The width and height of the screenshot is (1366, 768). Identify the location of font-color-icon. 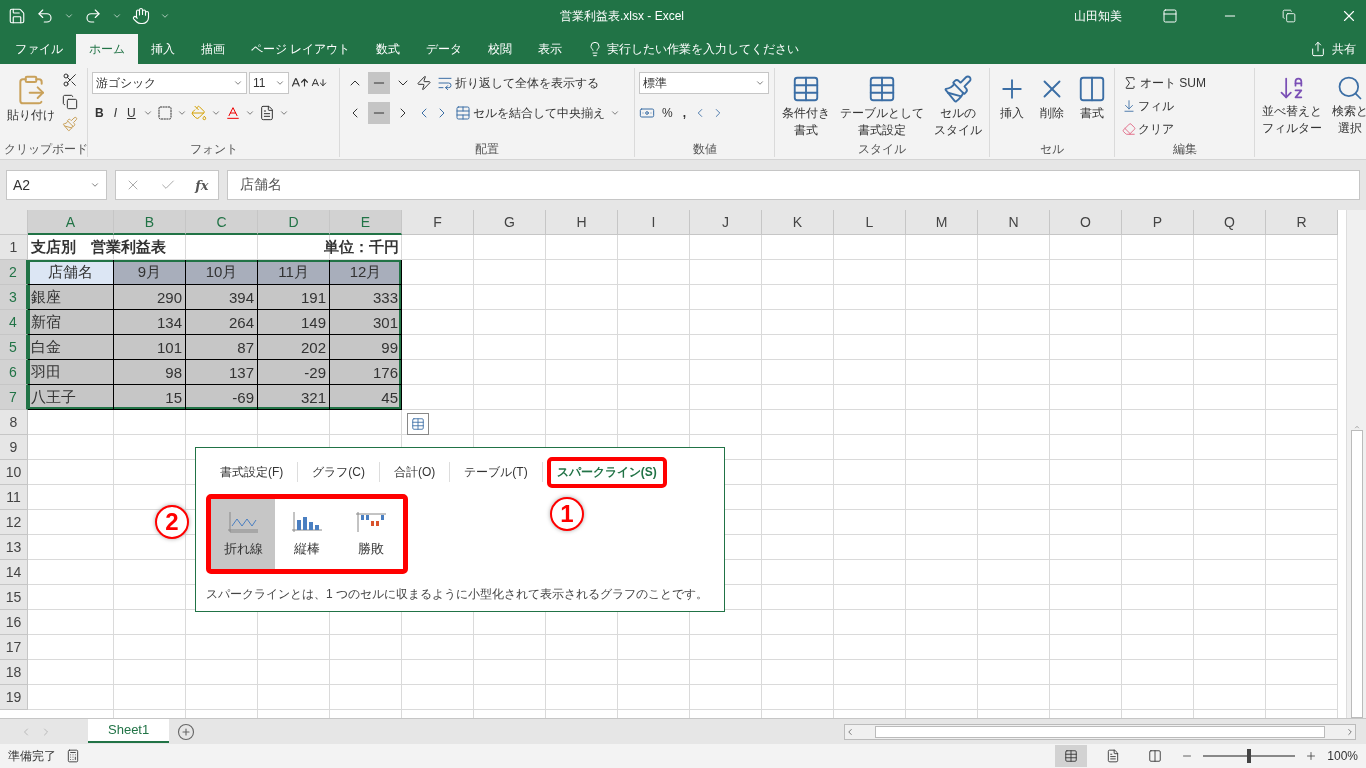
(232, 113).